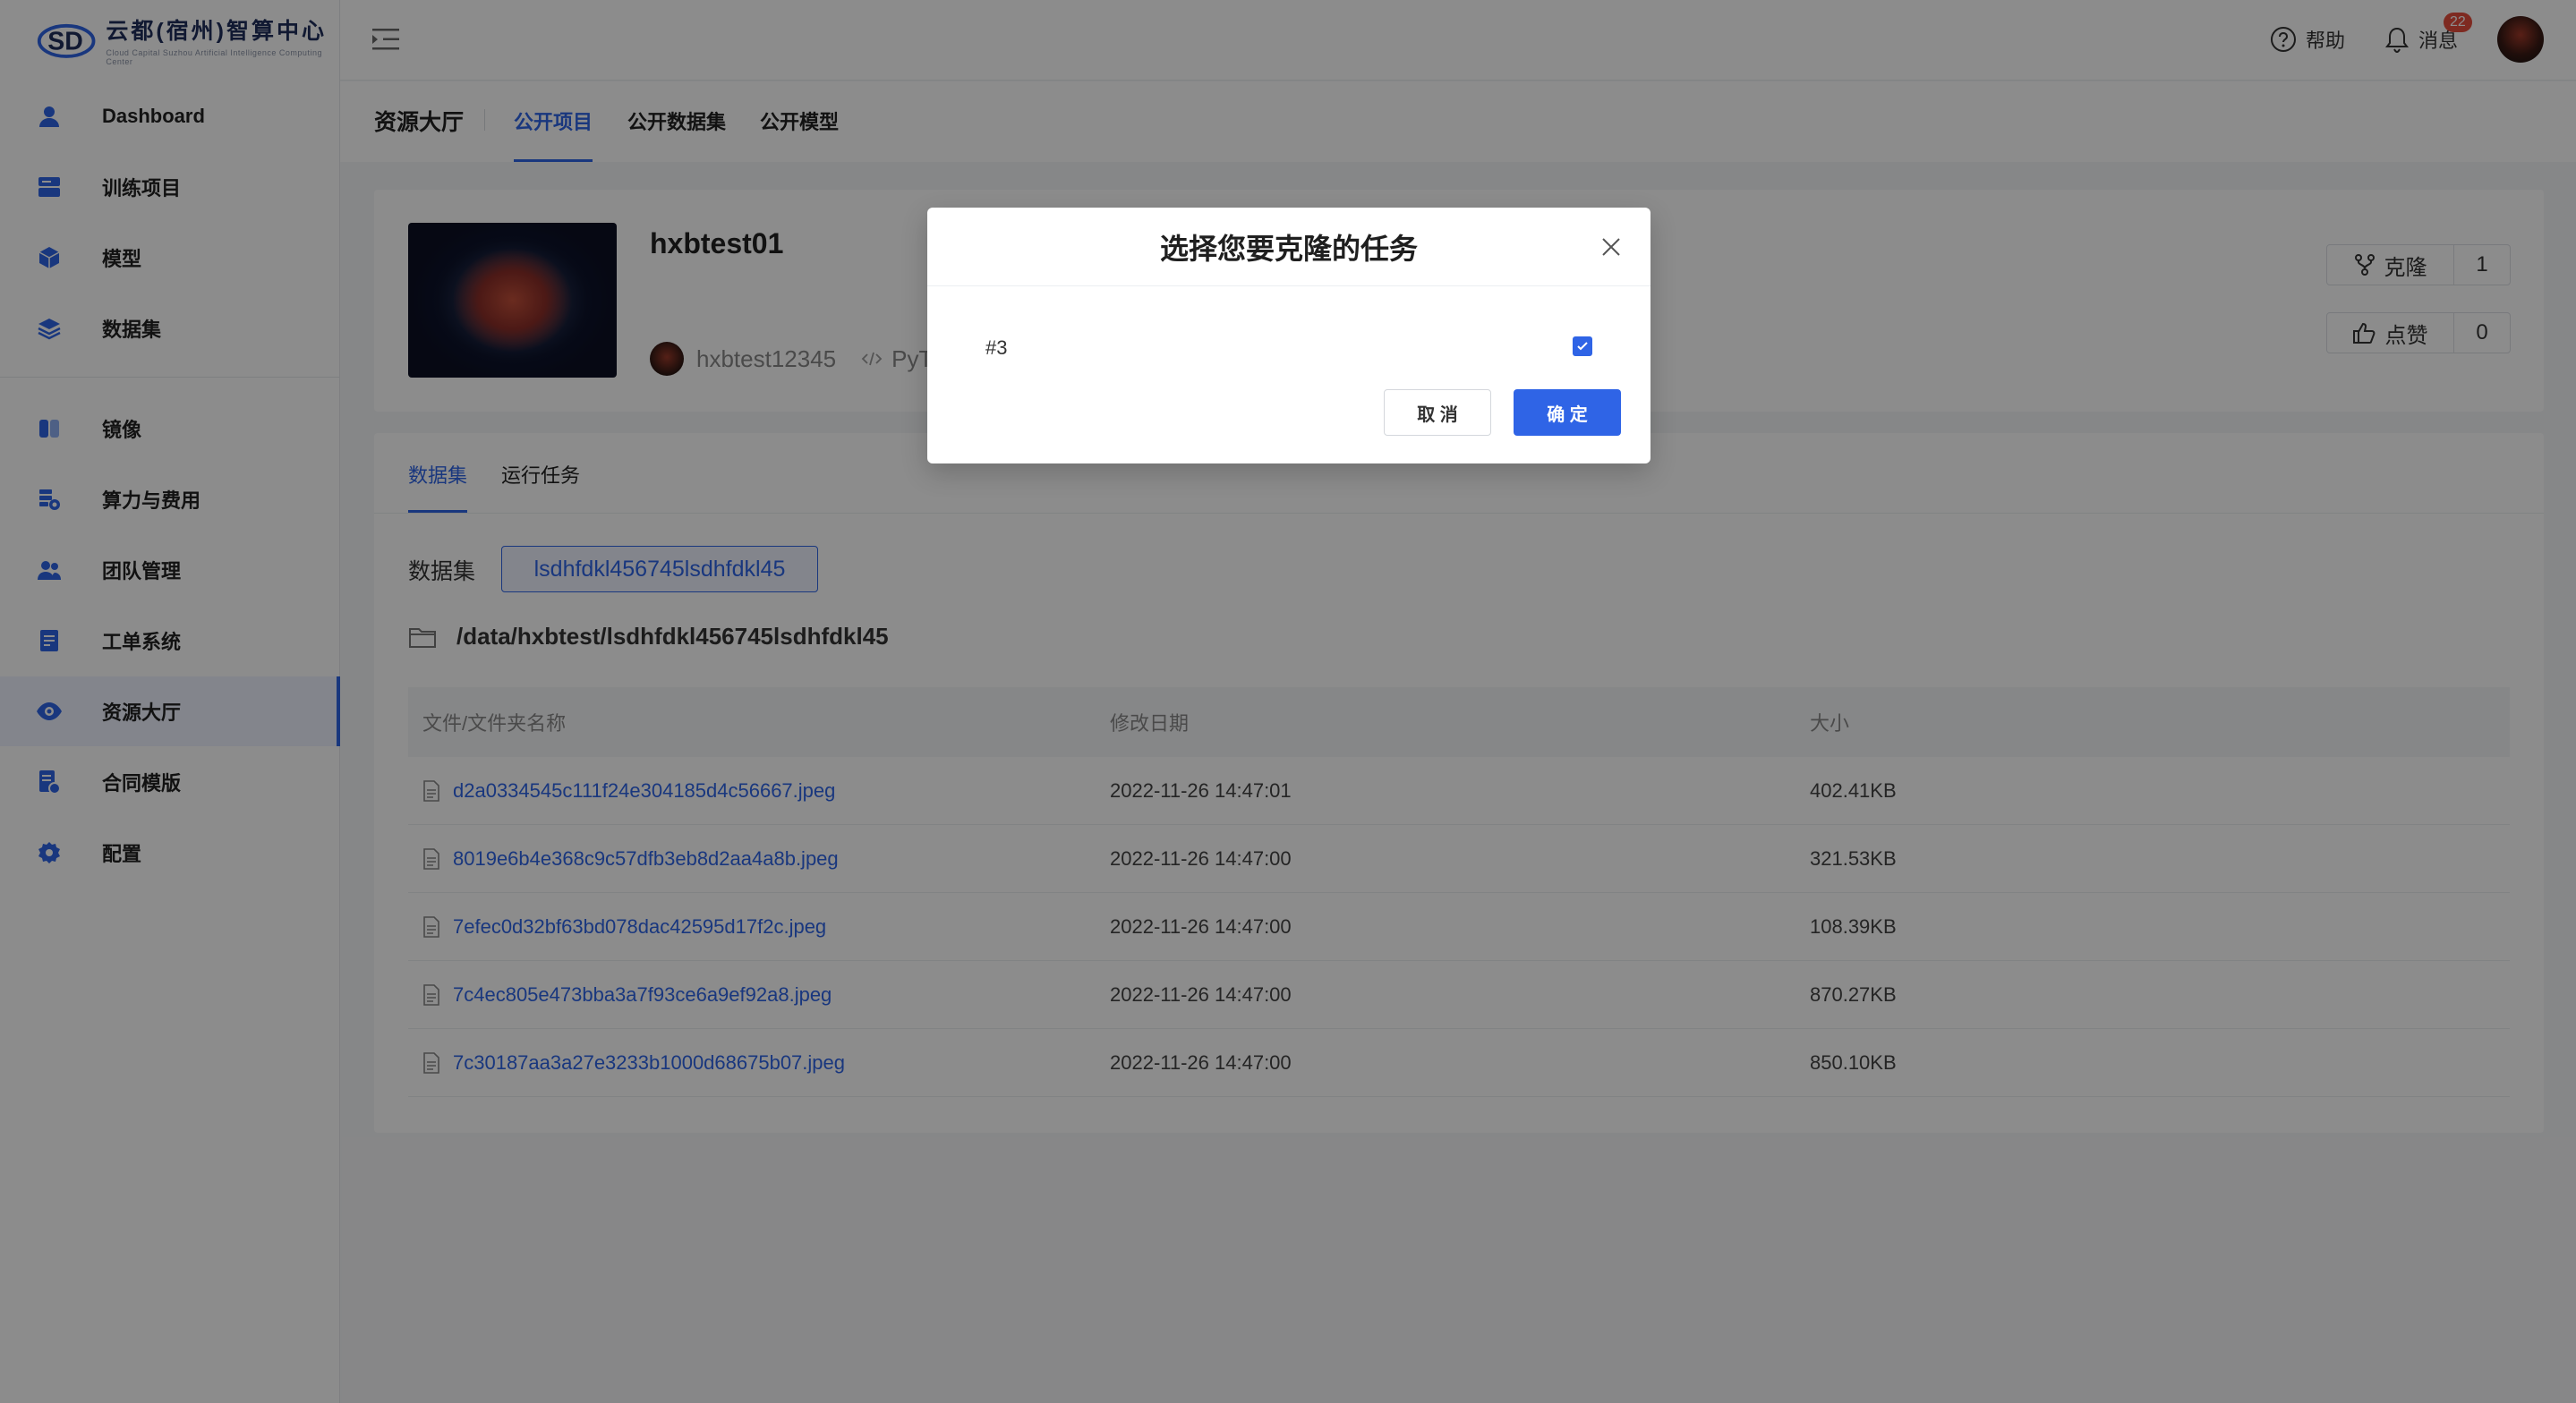  I want to click on confirm-button: 确 定, so click(1567, 412).